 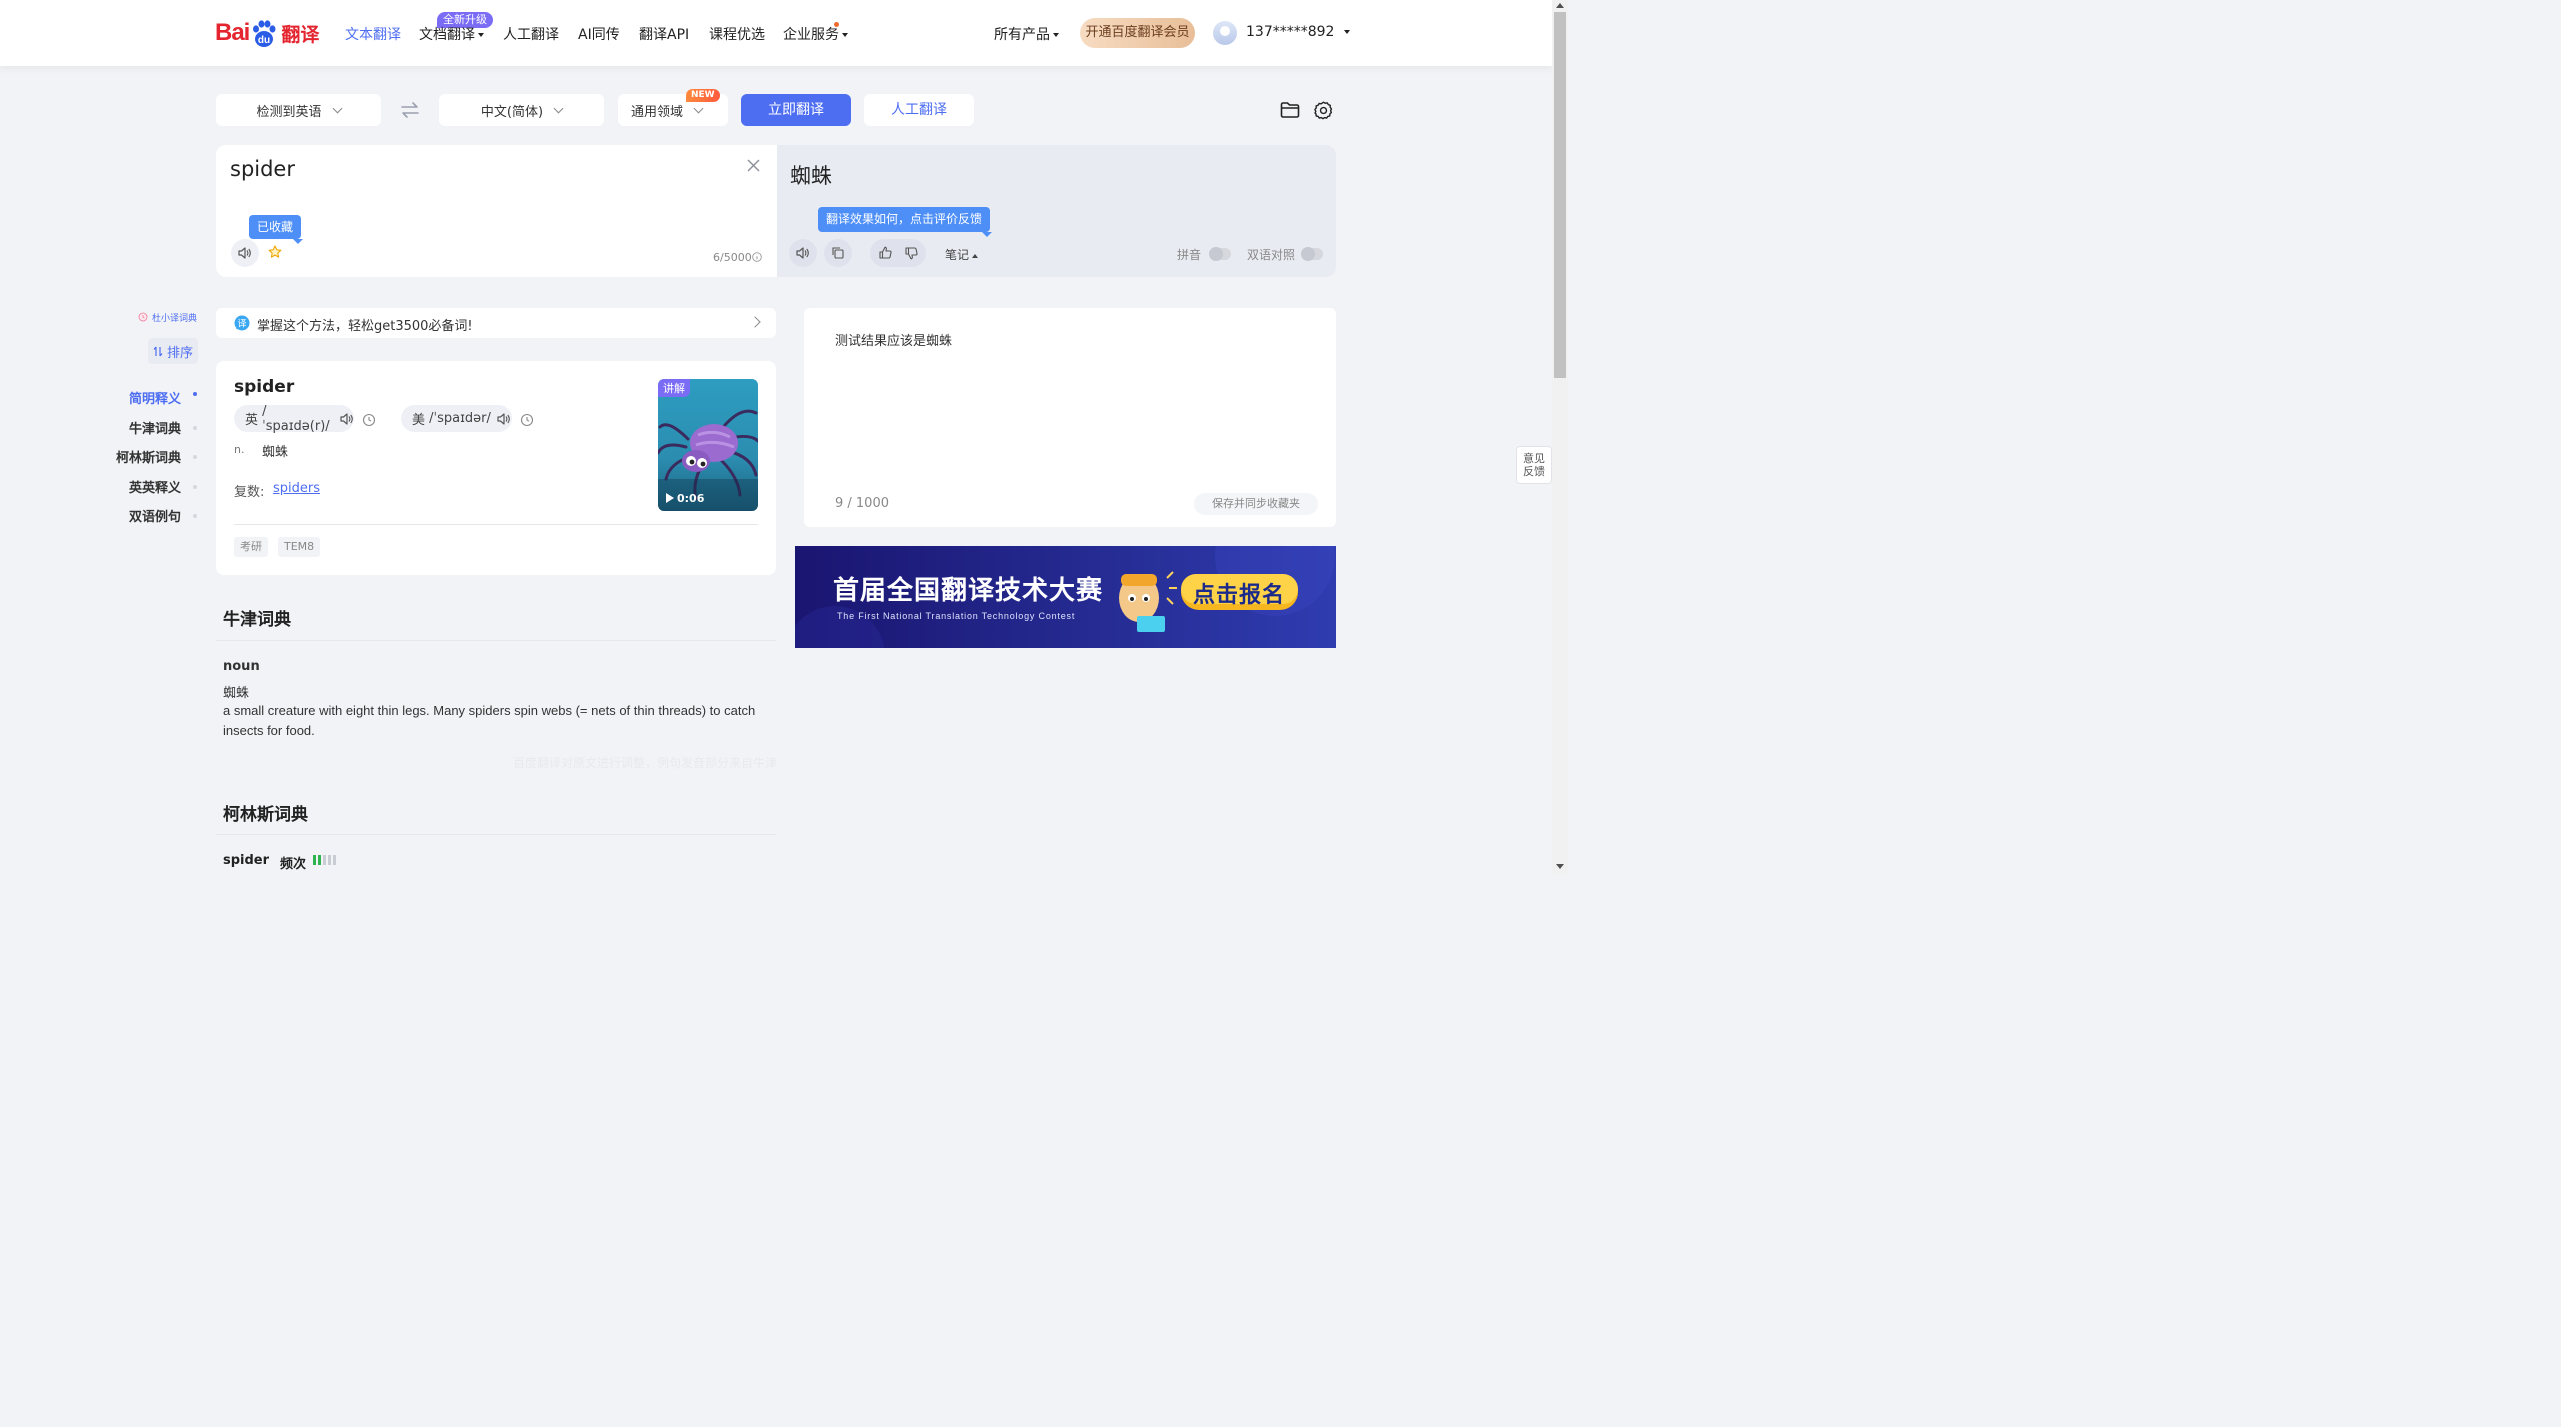 What do you see at coordinates (911, 253) in the screenshot?
I see `thumbs-down-icon` at bounding box center [911, 253].